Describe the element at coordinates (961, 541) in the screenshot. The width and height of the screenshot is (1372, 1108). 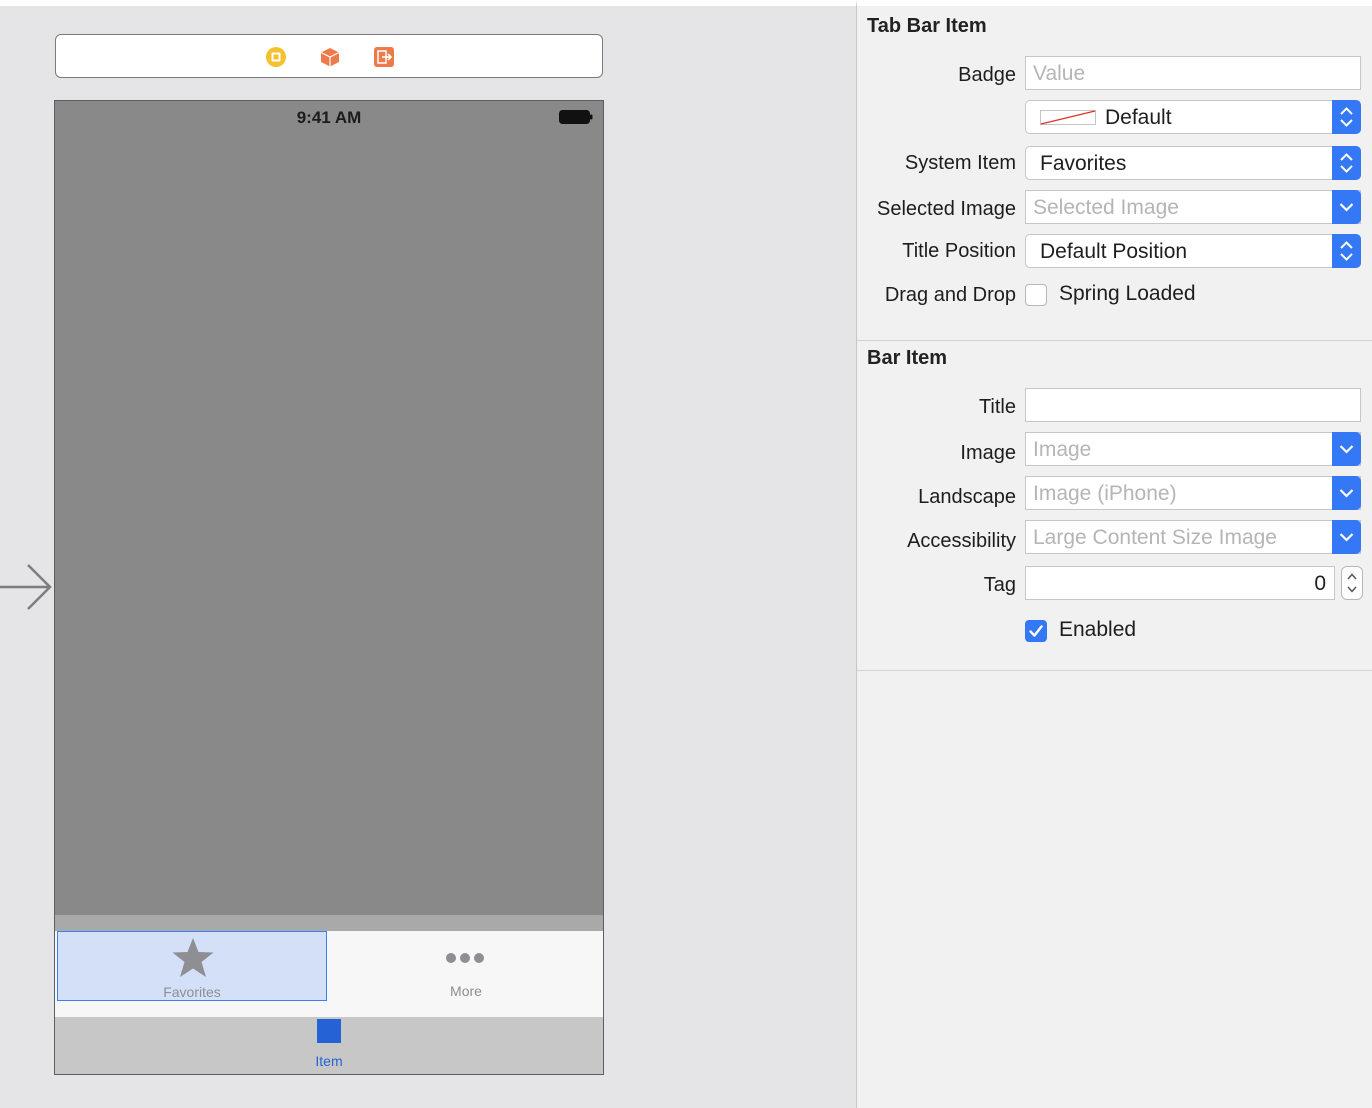
I see `accessibility-label: Accessibility` at that location.